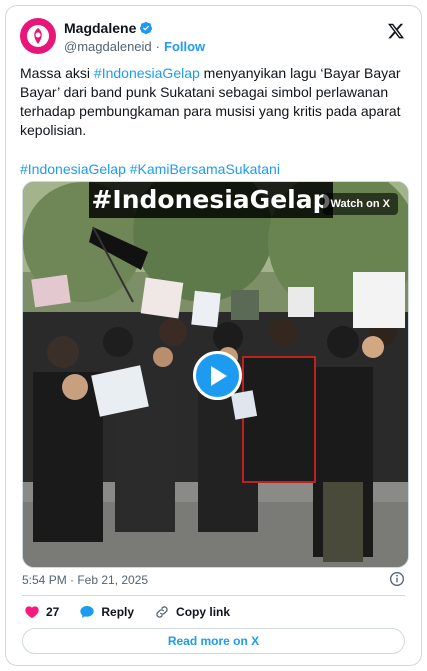 The height and width of the screenshot is (671, 427). Describe the element at coordinates (397, 579) in the screenshot. I see `info-icon` at that location.